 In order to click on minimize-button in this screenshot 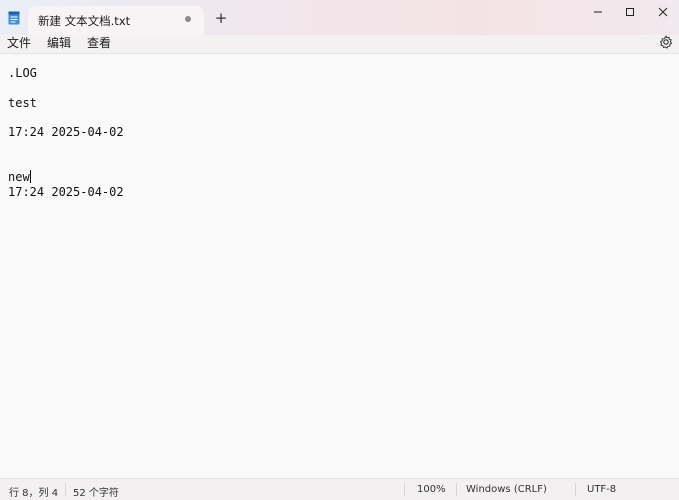, I will do `click(598, 12)`.